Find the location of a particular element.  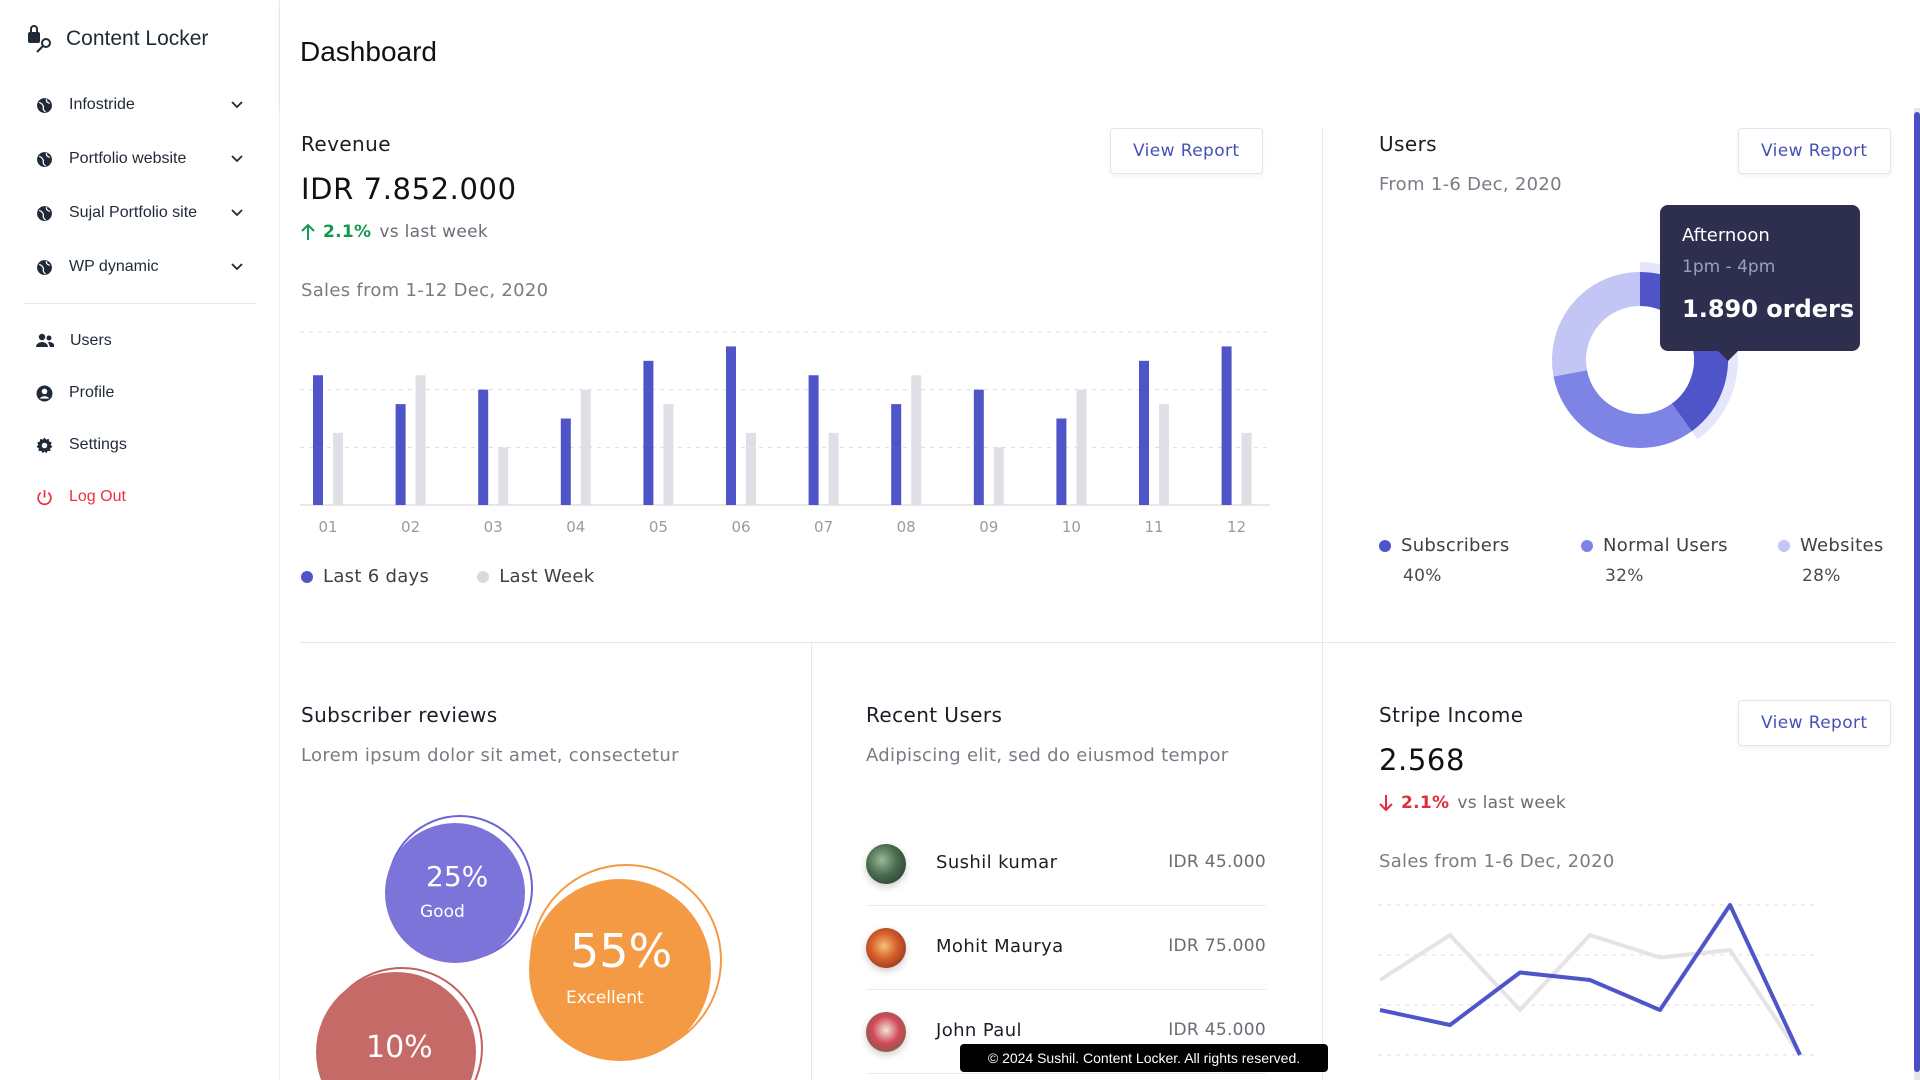

menu-item-settings: Settings is located at coordinates (140, 445).